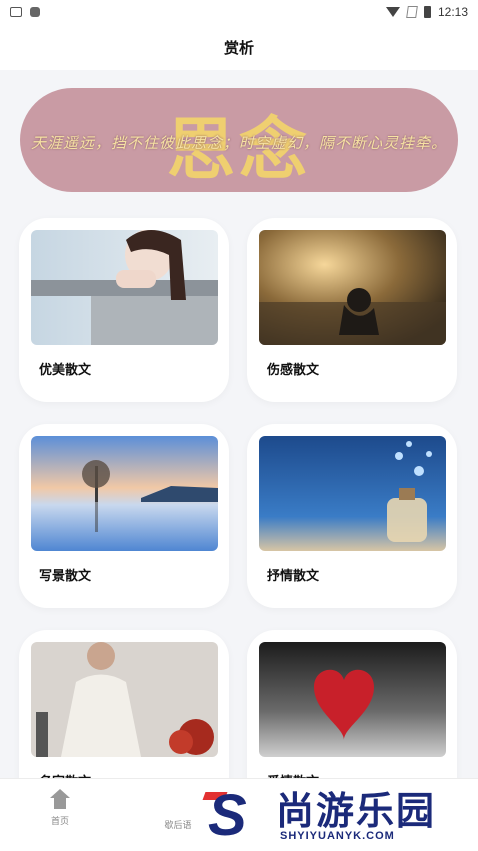  I want to click on category-card-beautiful: 优美散文, so click(124, 310).